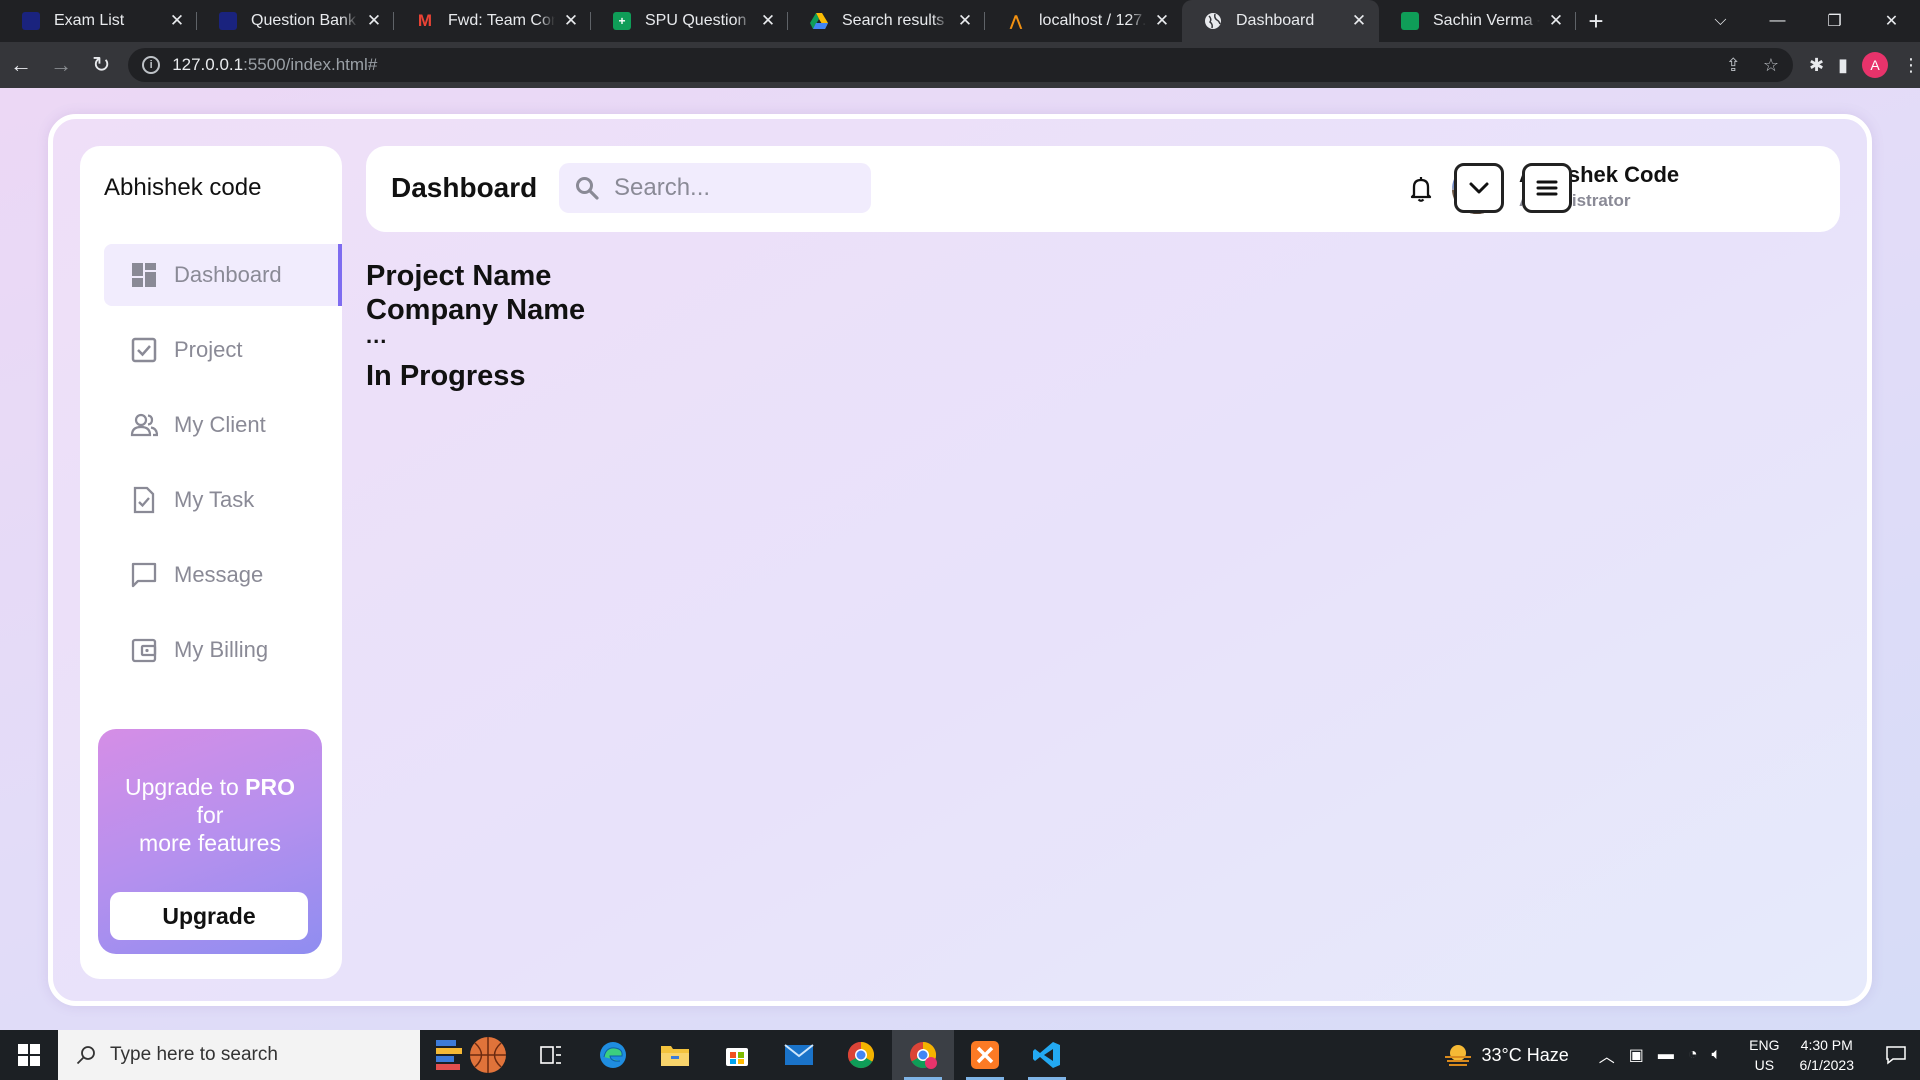 This screenshot has width=1920, height=1080. What do you see at coordinates (1733, 65) in the screenshot?
I see `share-icon: ⇪` at bounding box center [1733, 65].